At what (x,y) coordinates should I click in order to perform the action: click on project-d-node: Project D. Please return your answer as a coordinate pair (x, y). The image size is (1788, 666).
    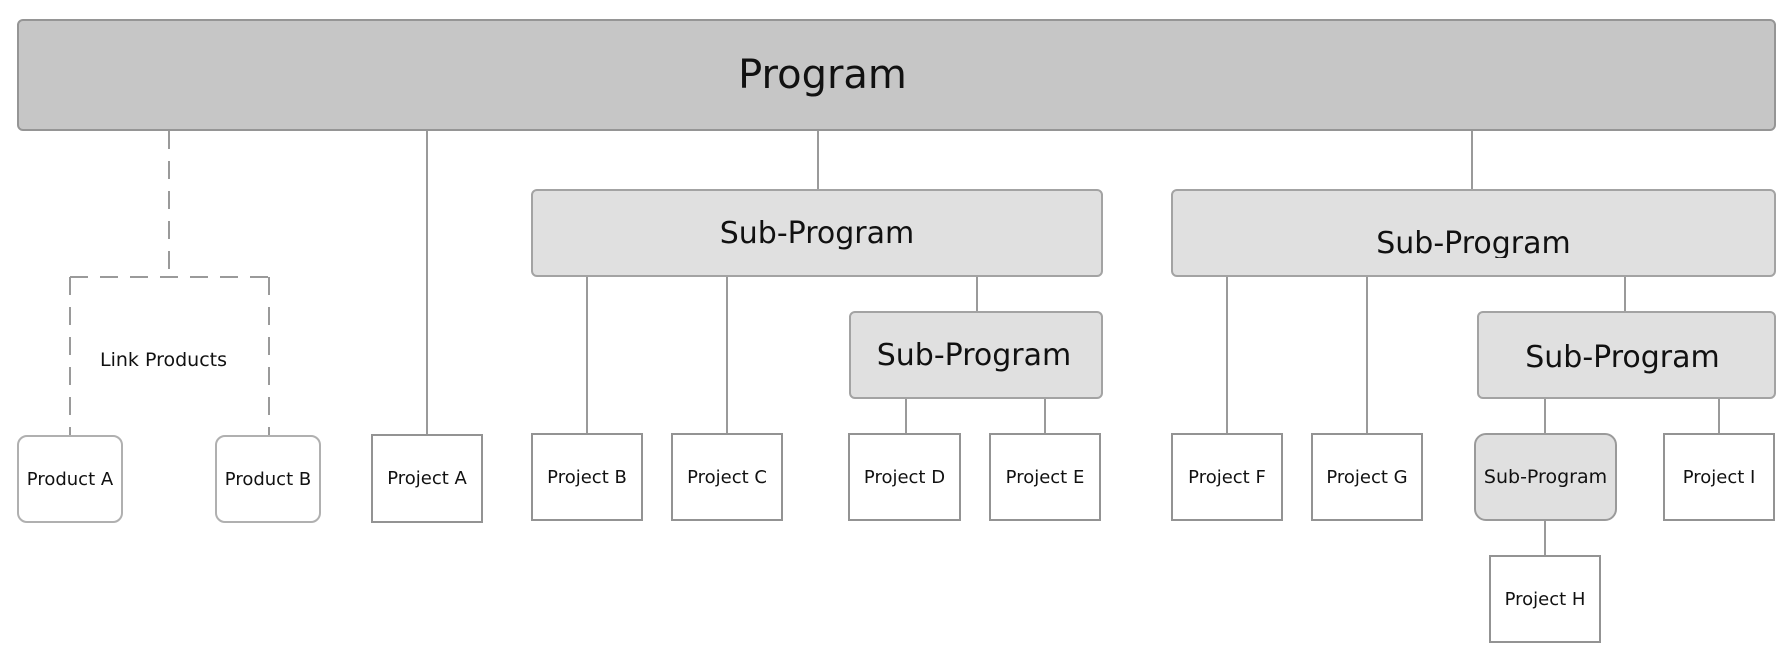
    Looking at the image, I should click on (904, 477).